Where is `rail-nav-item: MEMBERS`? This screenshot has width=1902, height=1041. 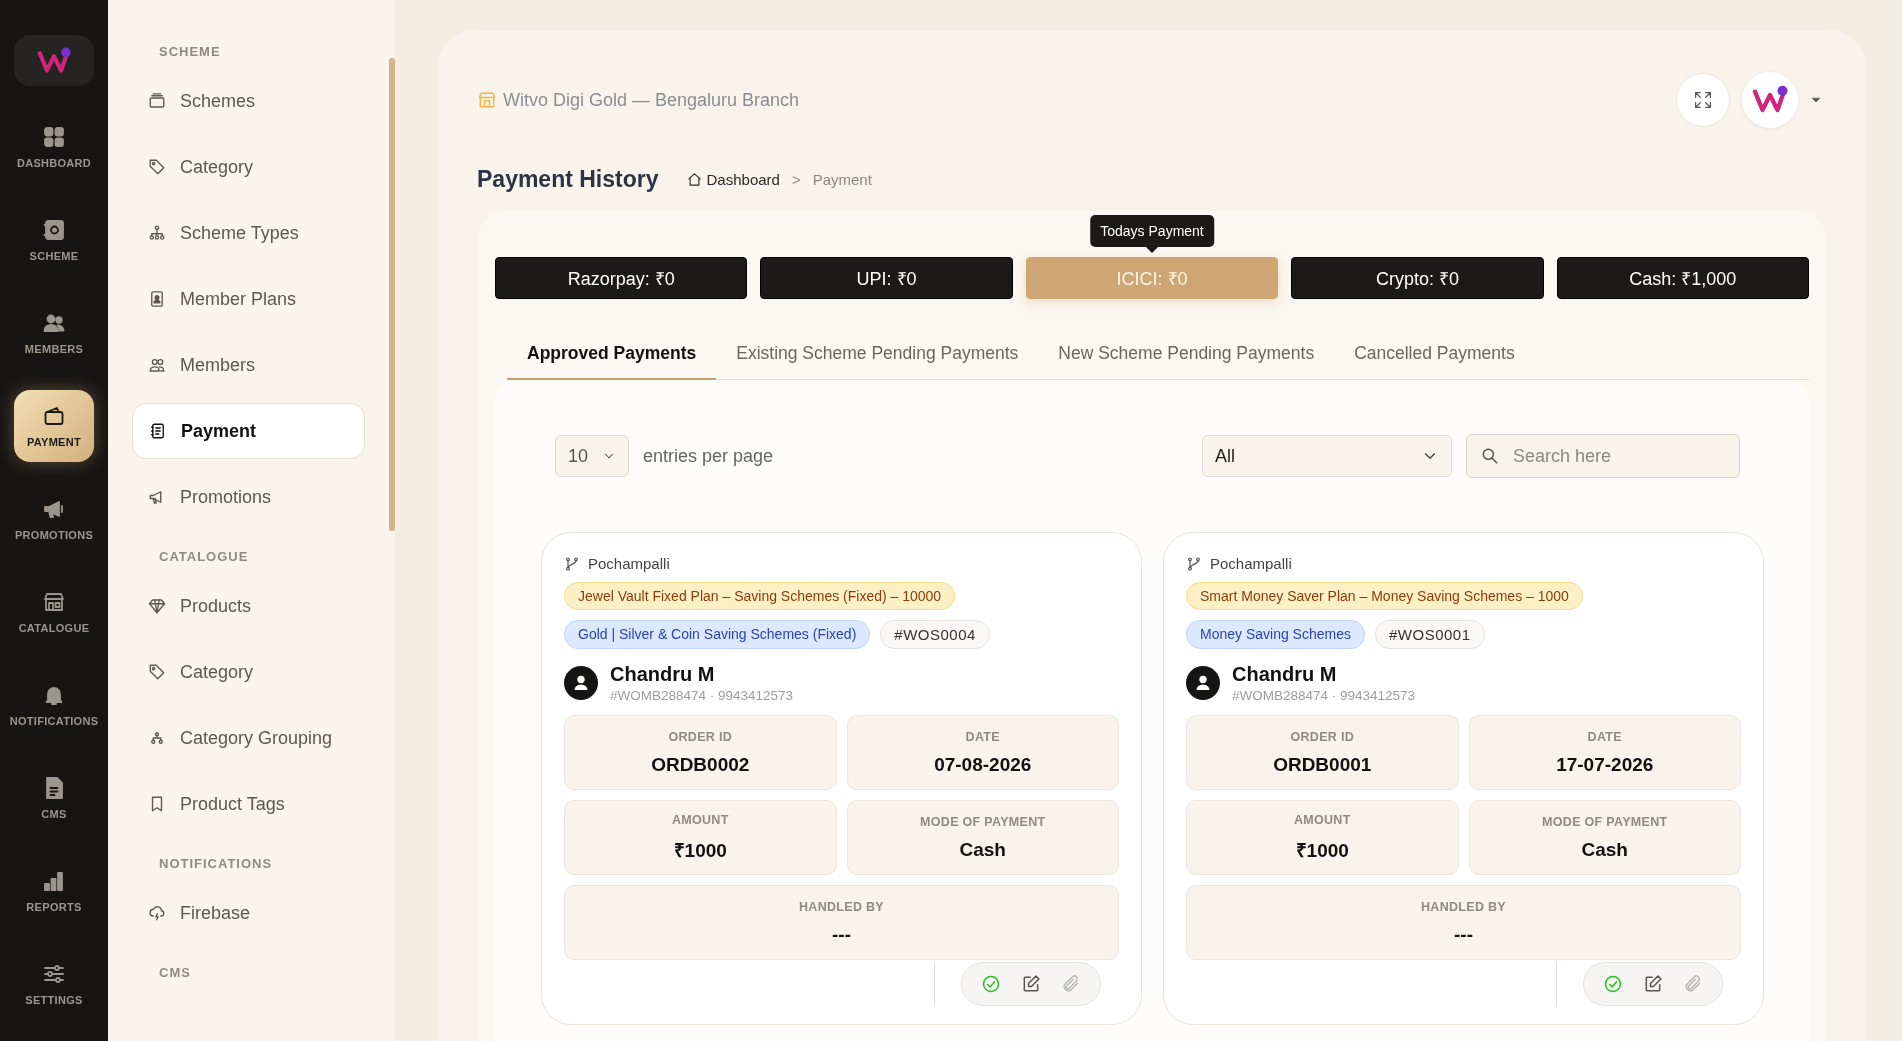
rail-nav-item: MEMBERS is located at coordinates (54, 333).